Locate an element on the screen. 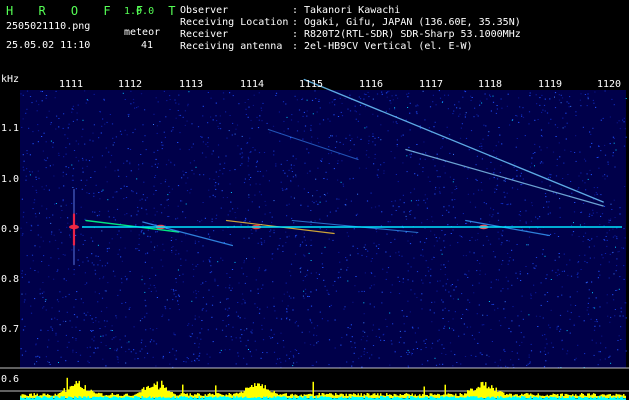 This screenshot has width=629, height=400. meteor-count: 41 is located at coordinates (147, 45).